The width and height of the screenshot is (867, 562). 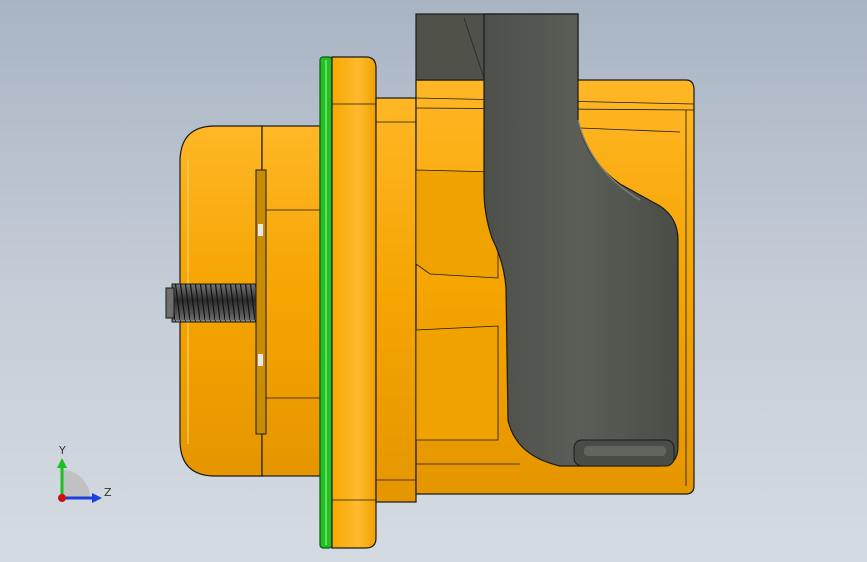 I want to click on green-gasket, so click(x=326, y=302).